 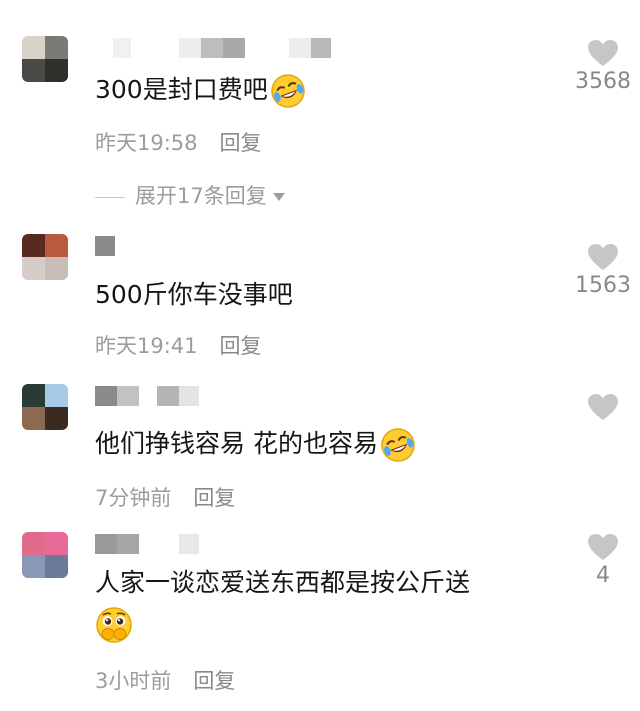 What do you see at coordinates (601, 561) in the screenshot?
I see `like-button: 4` at bounding box center [601, 561].